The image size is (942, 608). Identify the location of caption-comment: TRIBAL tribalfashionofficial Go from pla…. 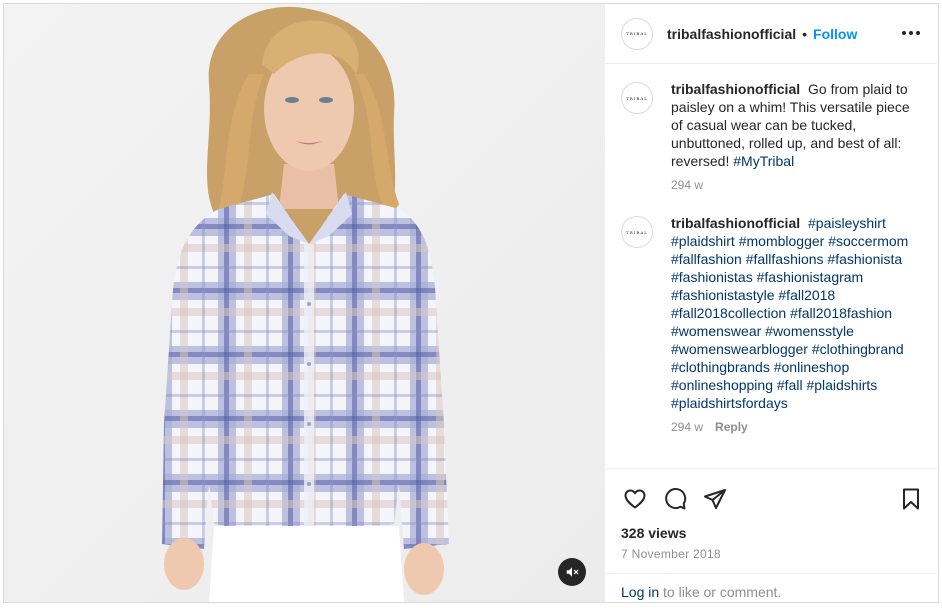
(772, 136).